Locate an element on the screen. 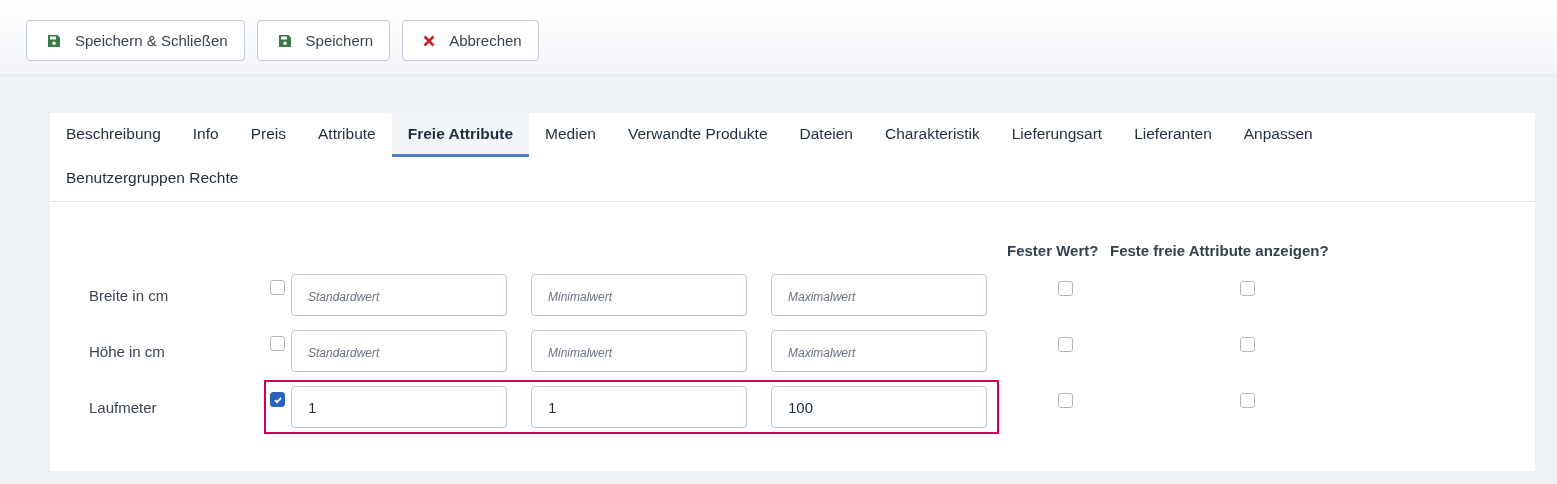 The width and height of the screenshot is (1557, 484). checkmark-icon is located at coordinates (277, 399).